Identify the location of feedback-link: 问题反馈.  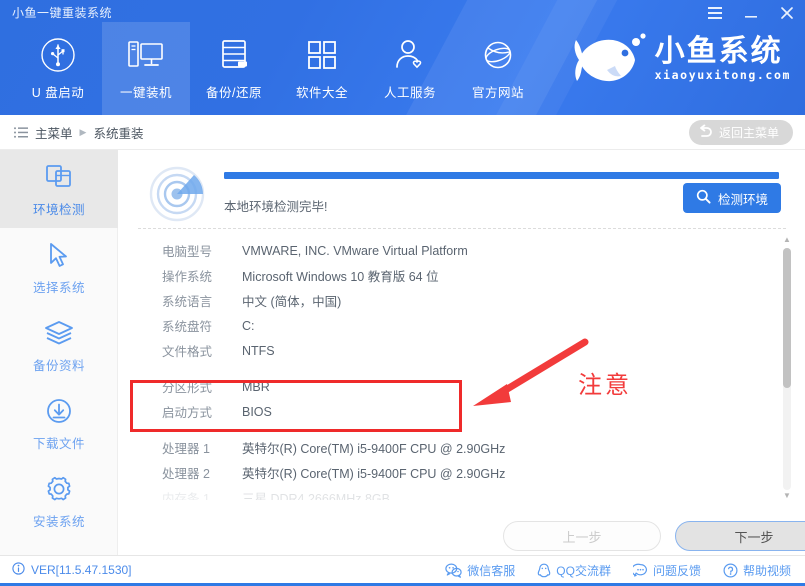
(666, 570).